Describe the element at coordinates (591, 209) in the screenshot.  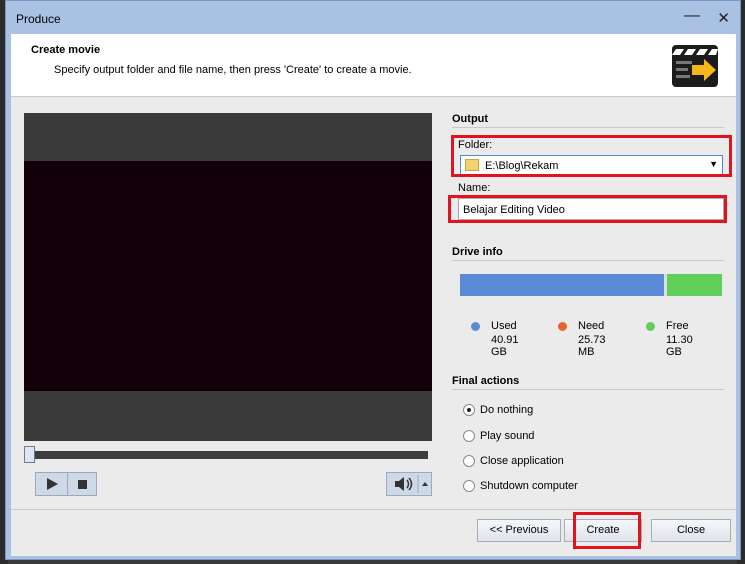
I see `name-input: Belajar Editing Video` at that location.